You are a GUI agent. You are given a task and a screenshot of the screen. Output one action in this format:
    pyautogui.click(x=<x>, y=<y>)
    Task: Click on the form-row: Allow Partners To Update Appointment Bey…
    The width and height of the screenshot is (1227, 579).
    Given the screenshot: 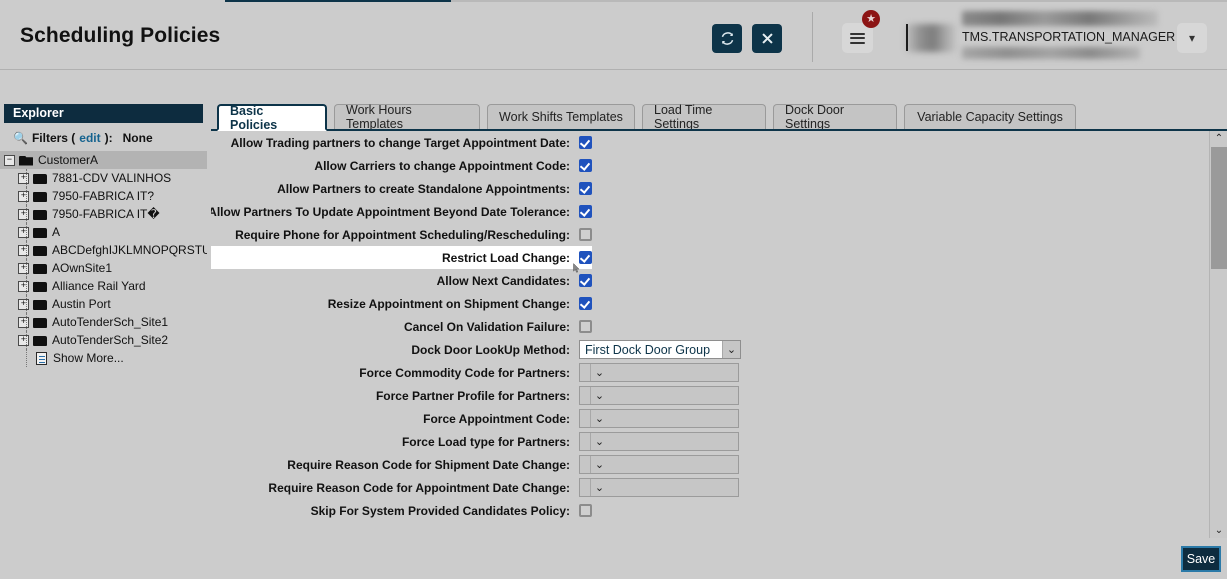 What is the action you would take?
    pyautogui.click(x=711, y=211)
    